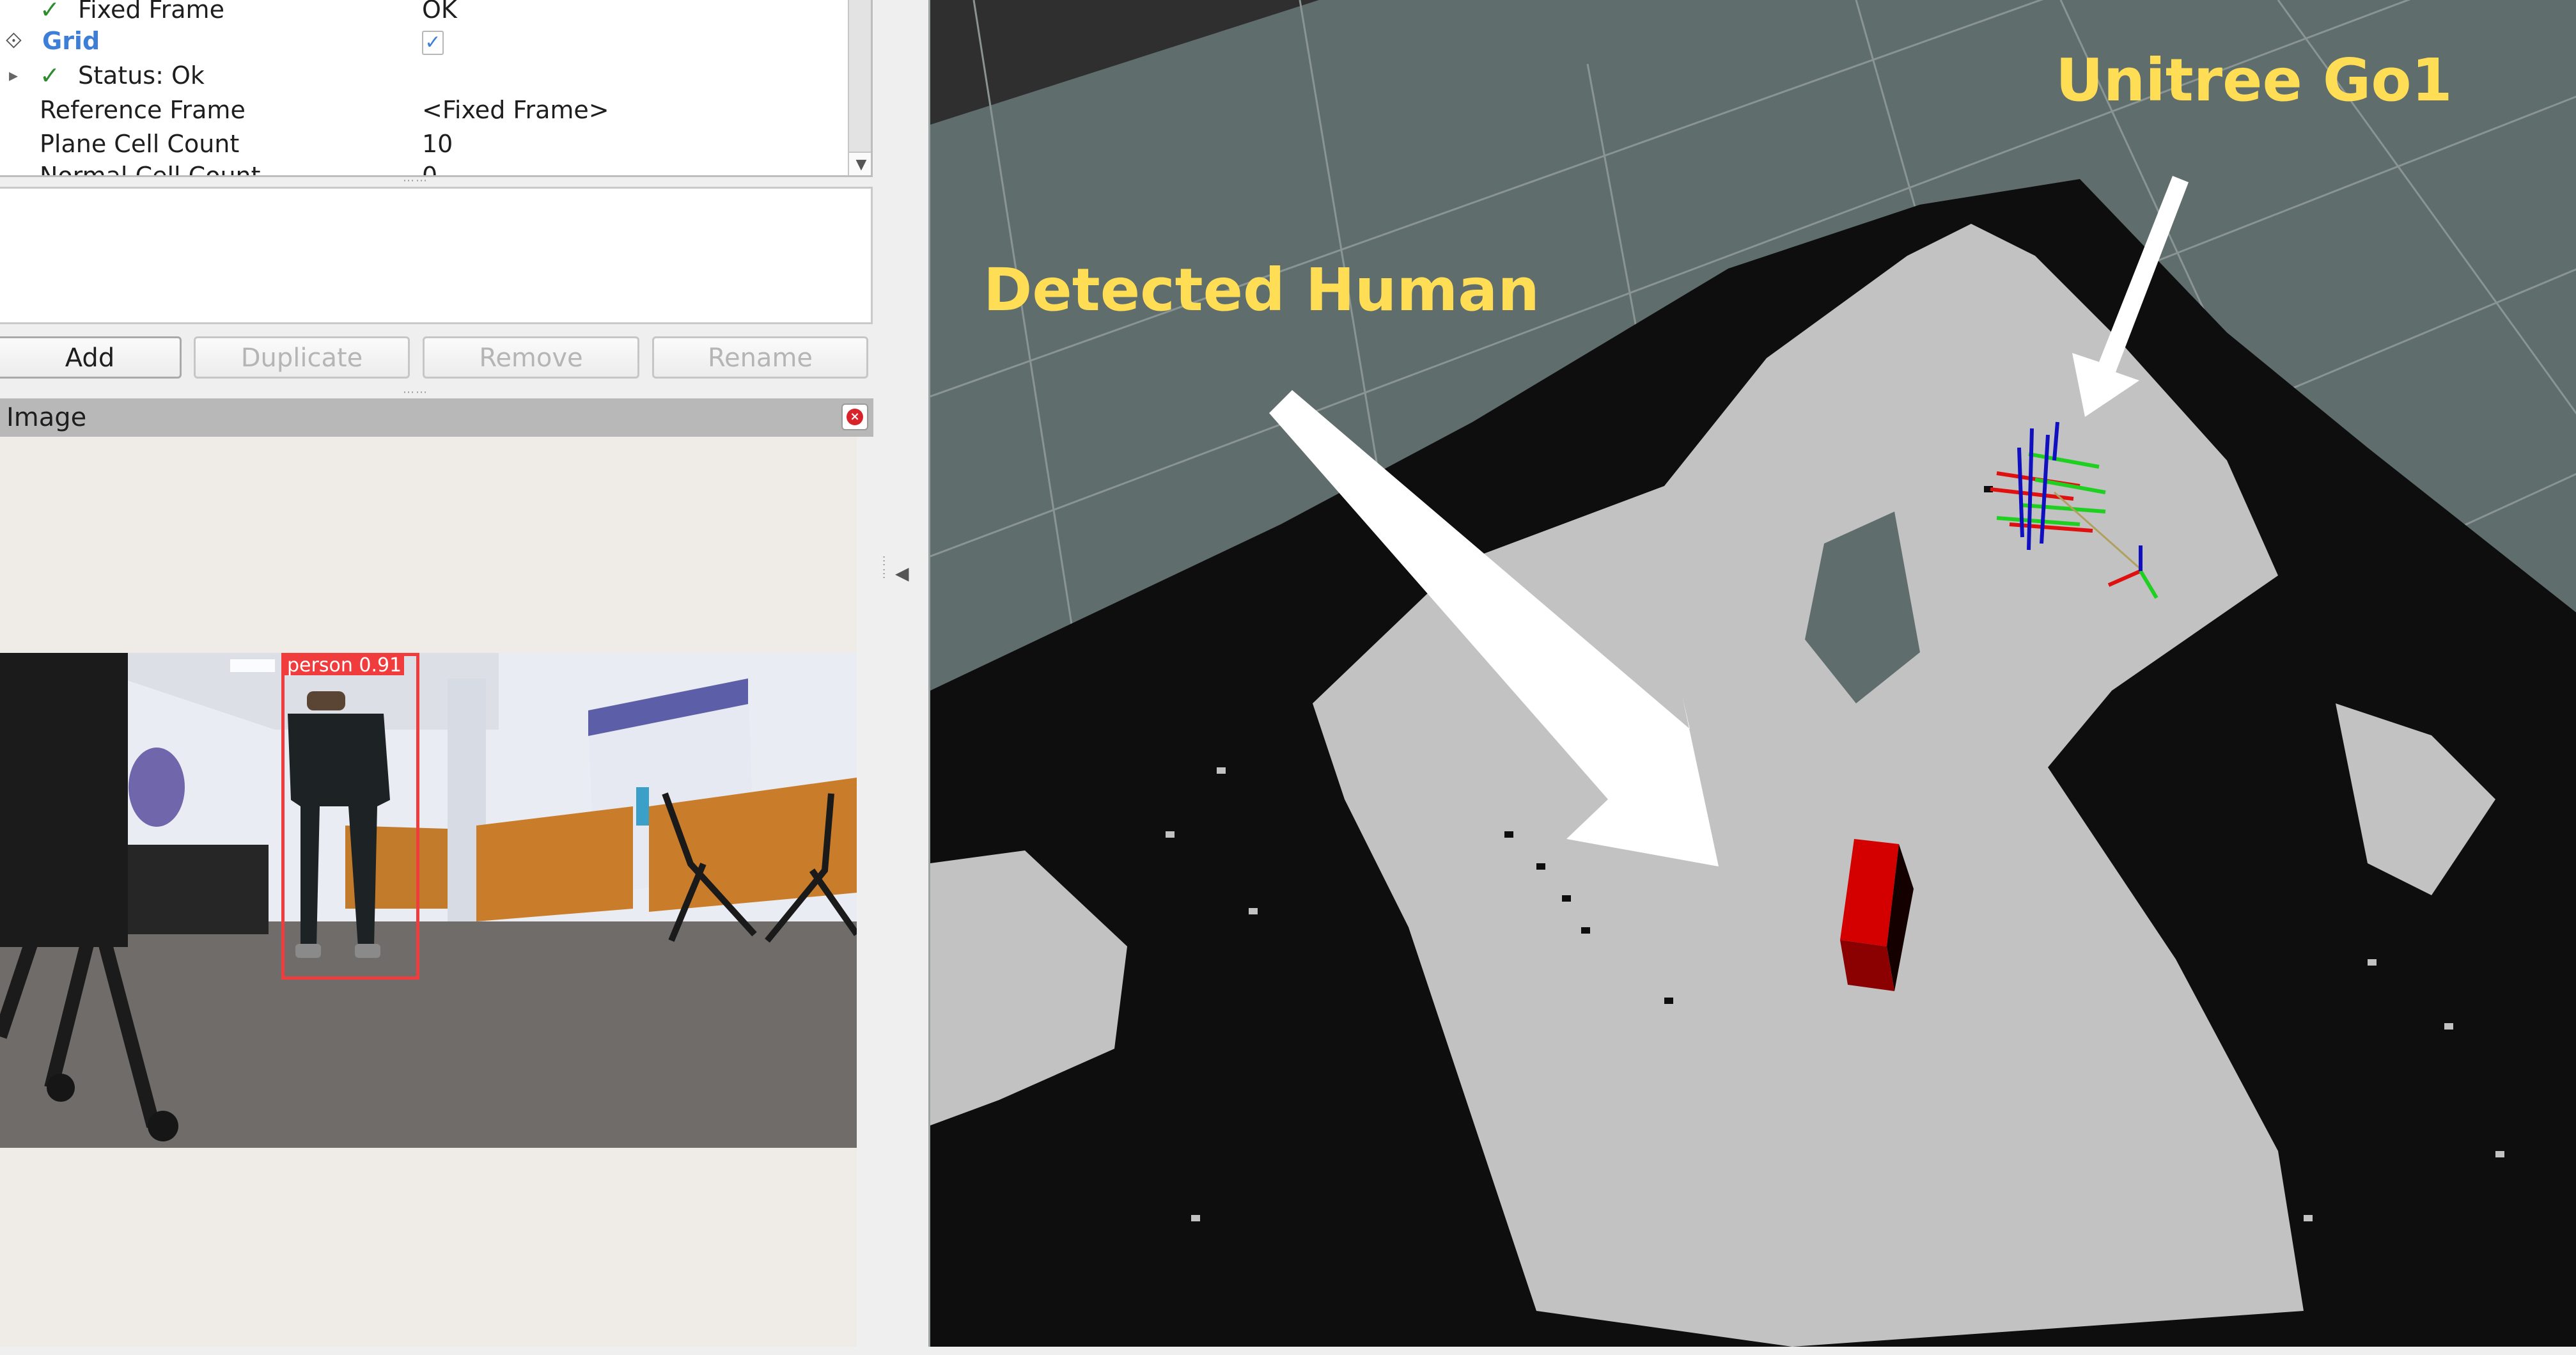 This screenshot has height=1355, width=2576. I want to click on camera-image: person 0.91, so click(428, 900).